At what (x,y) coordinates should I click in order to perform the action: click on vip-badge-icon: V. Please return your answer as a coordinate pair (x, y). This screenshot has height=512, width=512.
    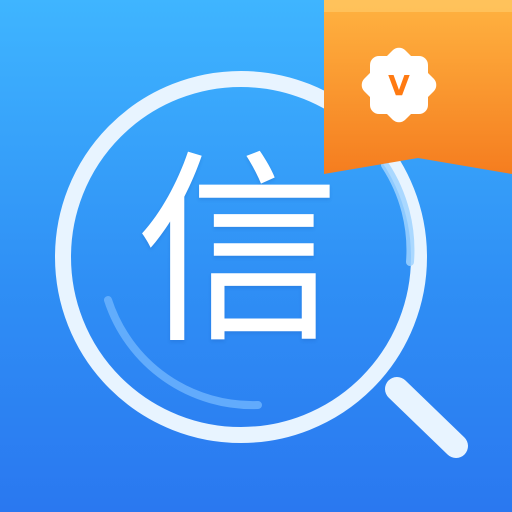
    Looking at the image, I should click on (418, 87).